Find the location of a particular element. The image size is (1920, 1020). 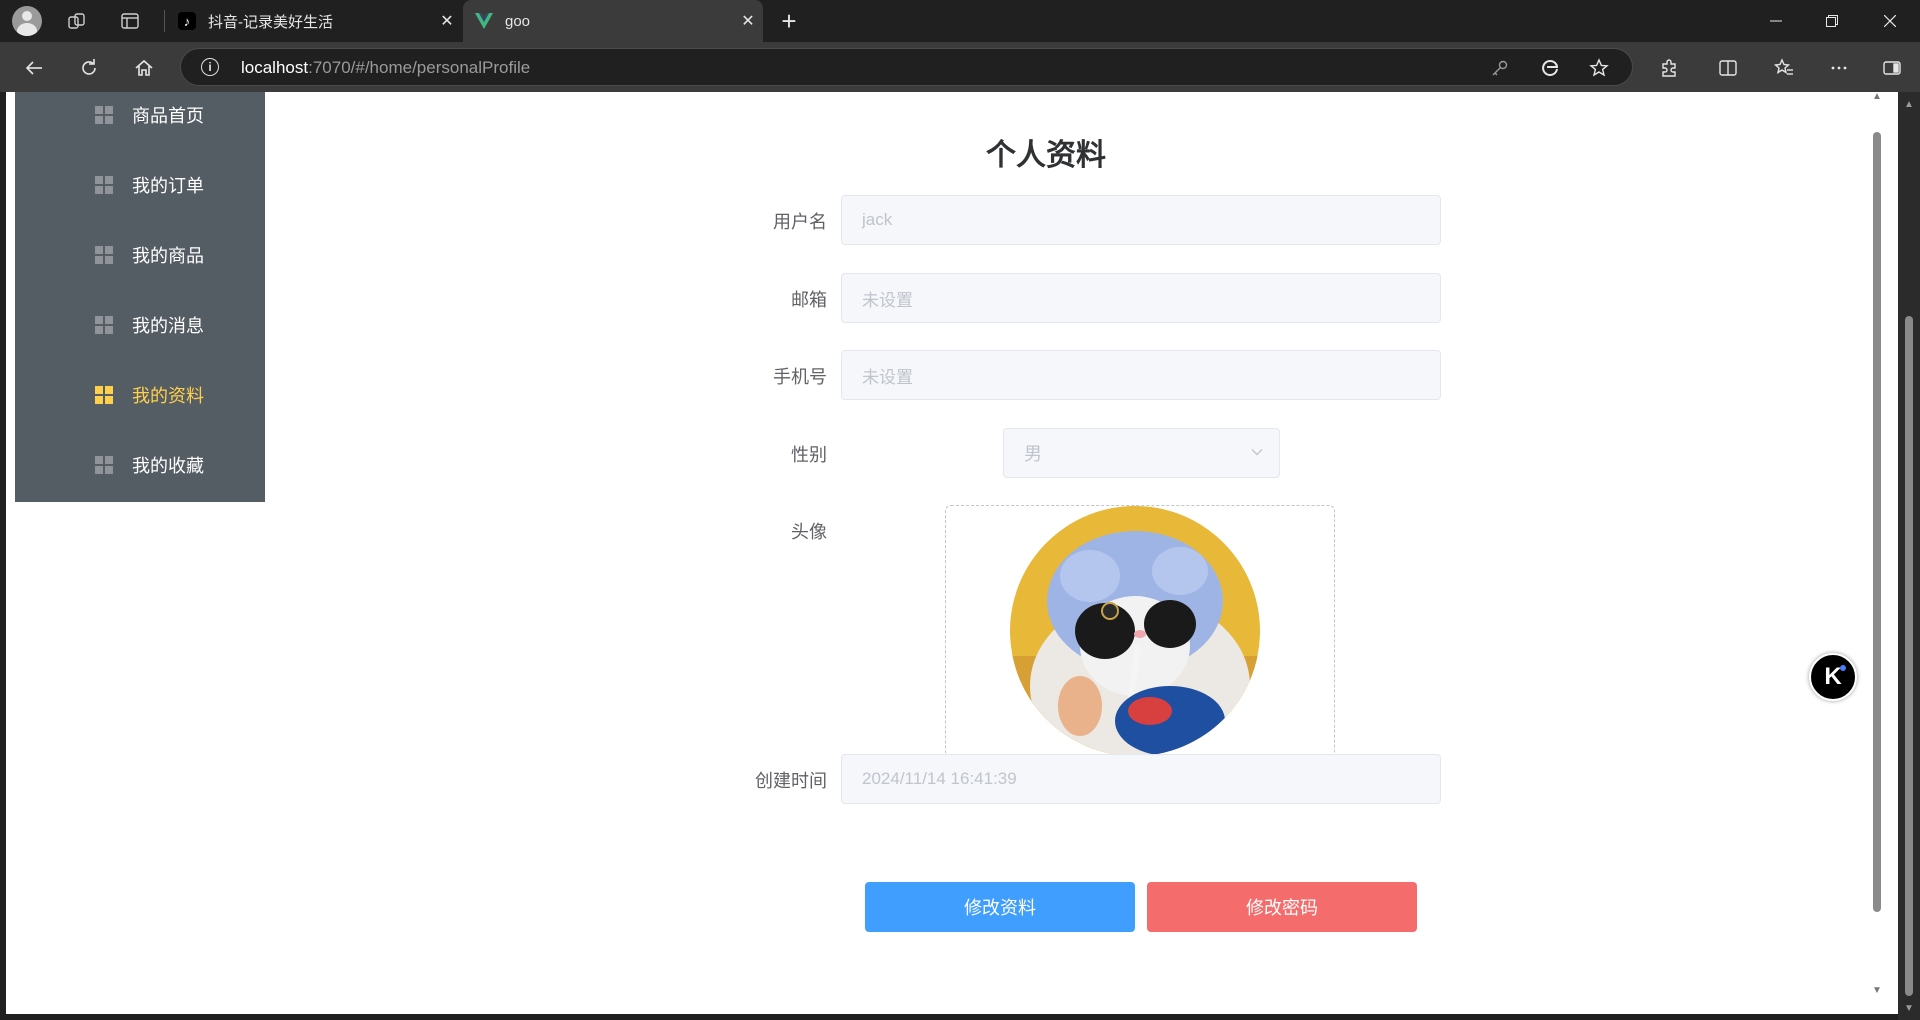

tab-separator is located at coordinates (164, 21).